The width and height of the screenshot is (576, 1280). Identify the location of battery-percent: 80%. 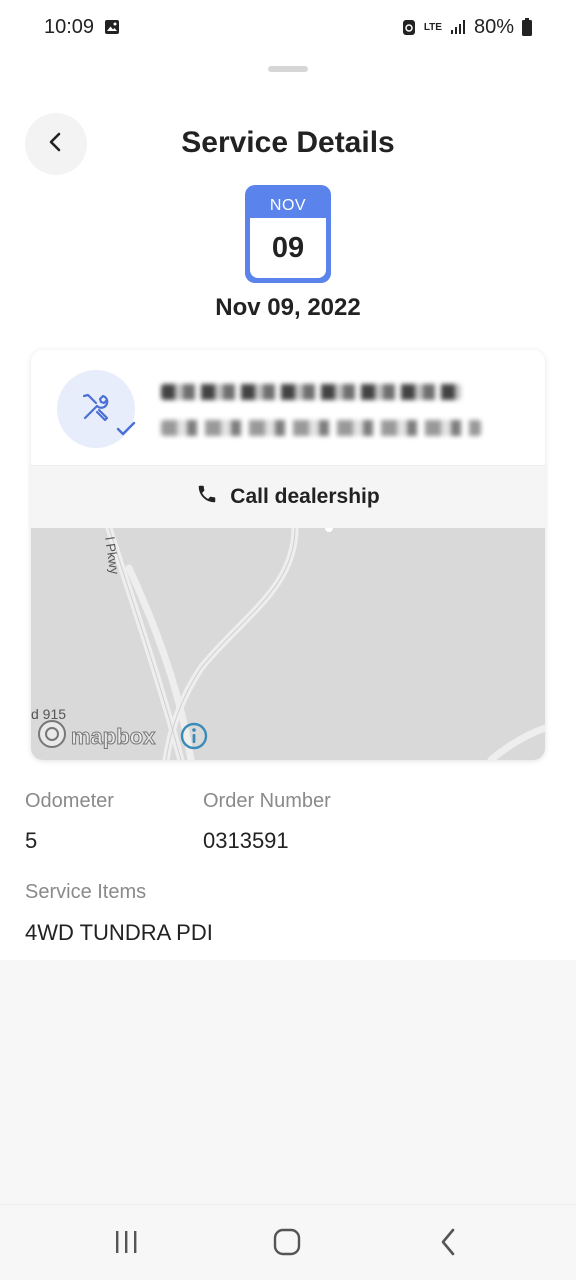
(493, 26).